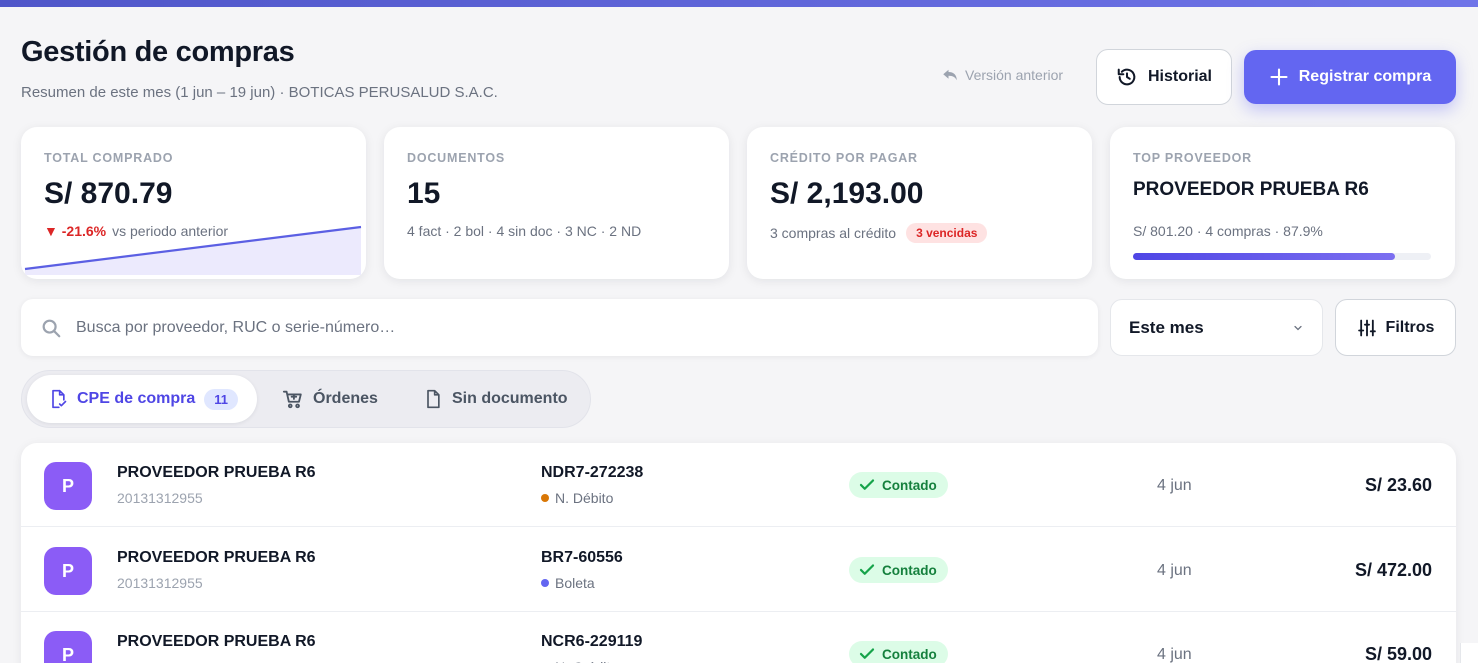  Describe the element at coordinates (109, 158) in the screenshot. I see `card-label: TOTAL COMPRADO` at that location.